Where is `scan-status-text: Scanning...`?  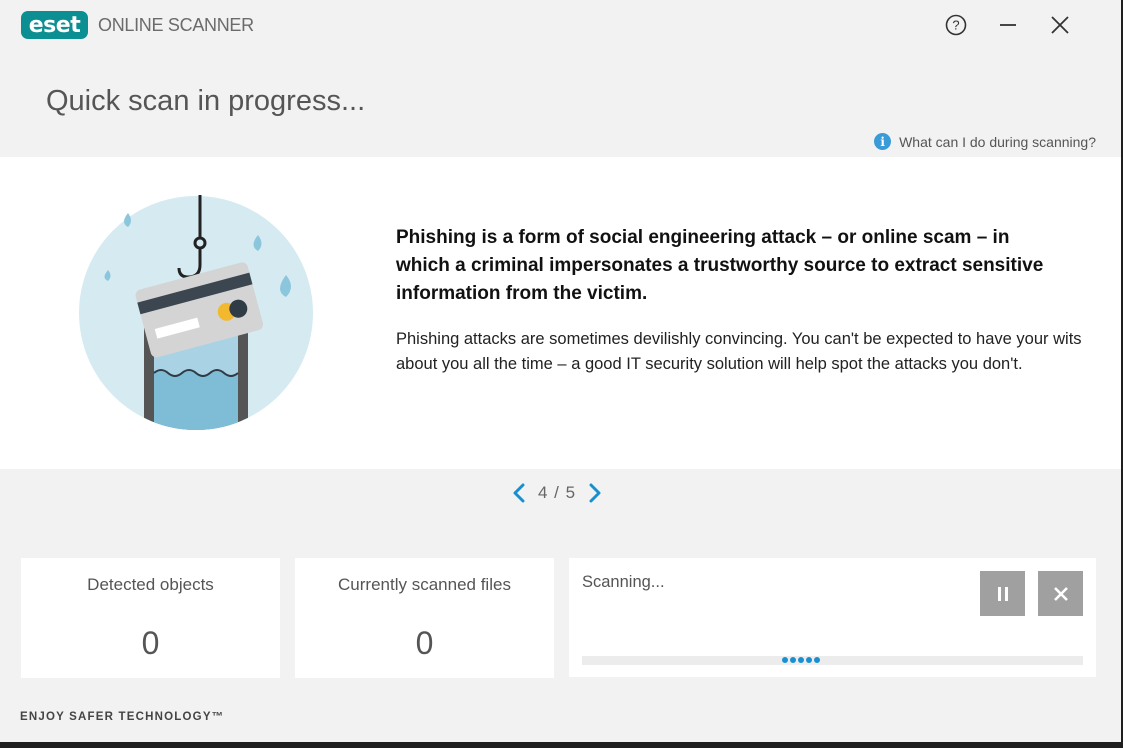 scan-status-text: Scanning... is located at coordinates (623, 582).